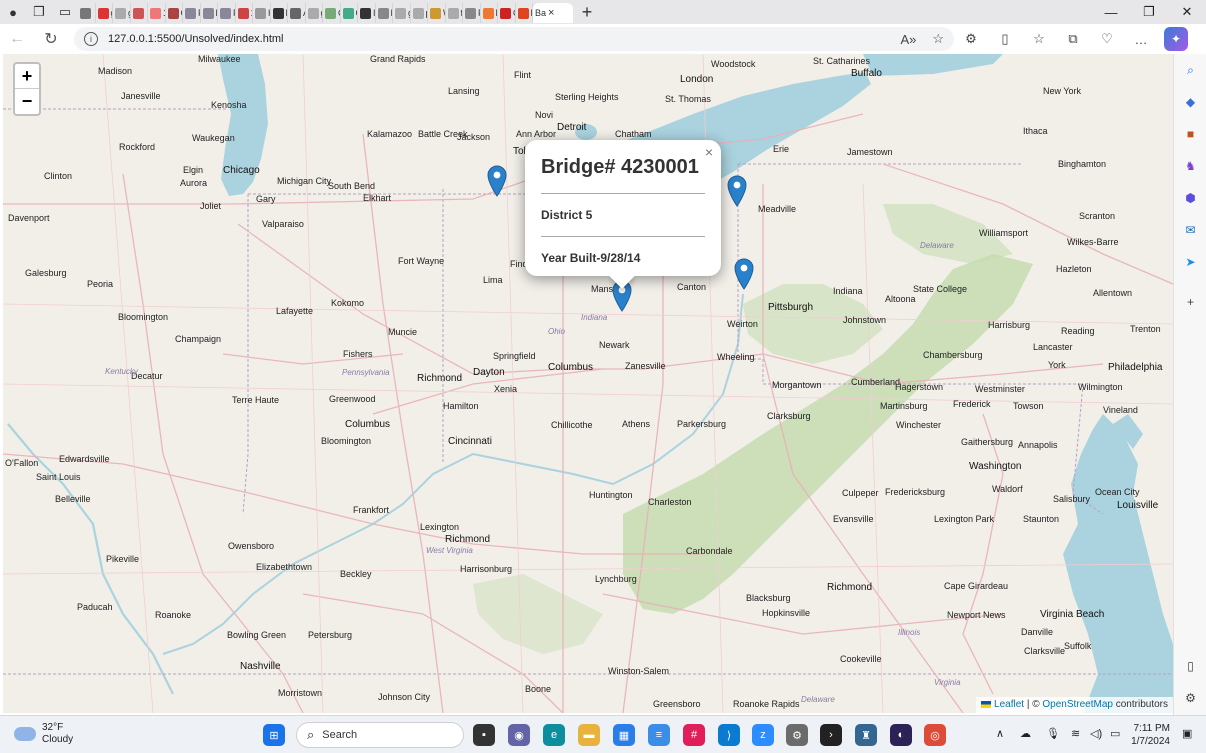 The width and height of the screenshot is (1206, 753). I want to click on browser-tab: Ic, so click(367, 13).